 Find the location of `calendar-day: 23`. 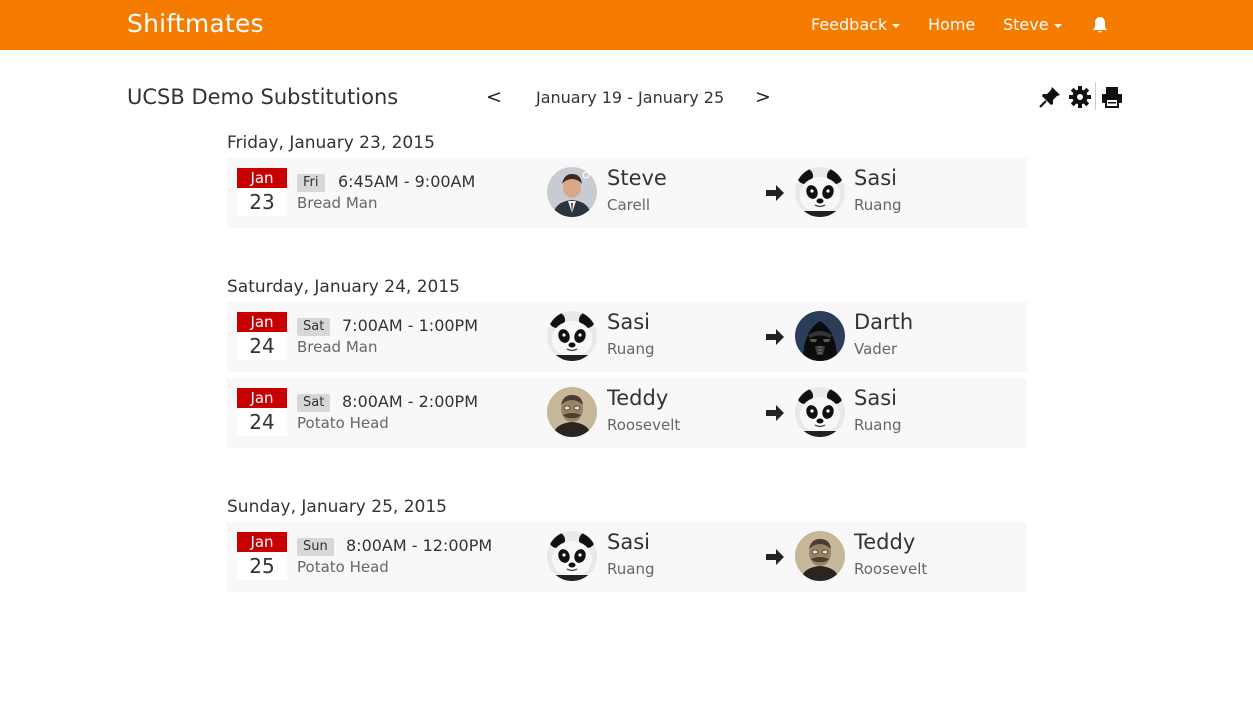

calendar-day: 23 is located at coordinates (262, 202).